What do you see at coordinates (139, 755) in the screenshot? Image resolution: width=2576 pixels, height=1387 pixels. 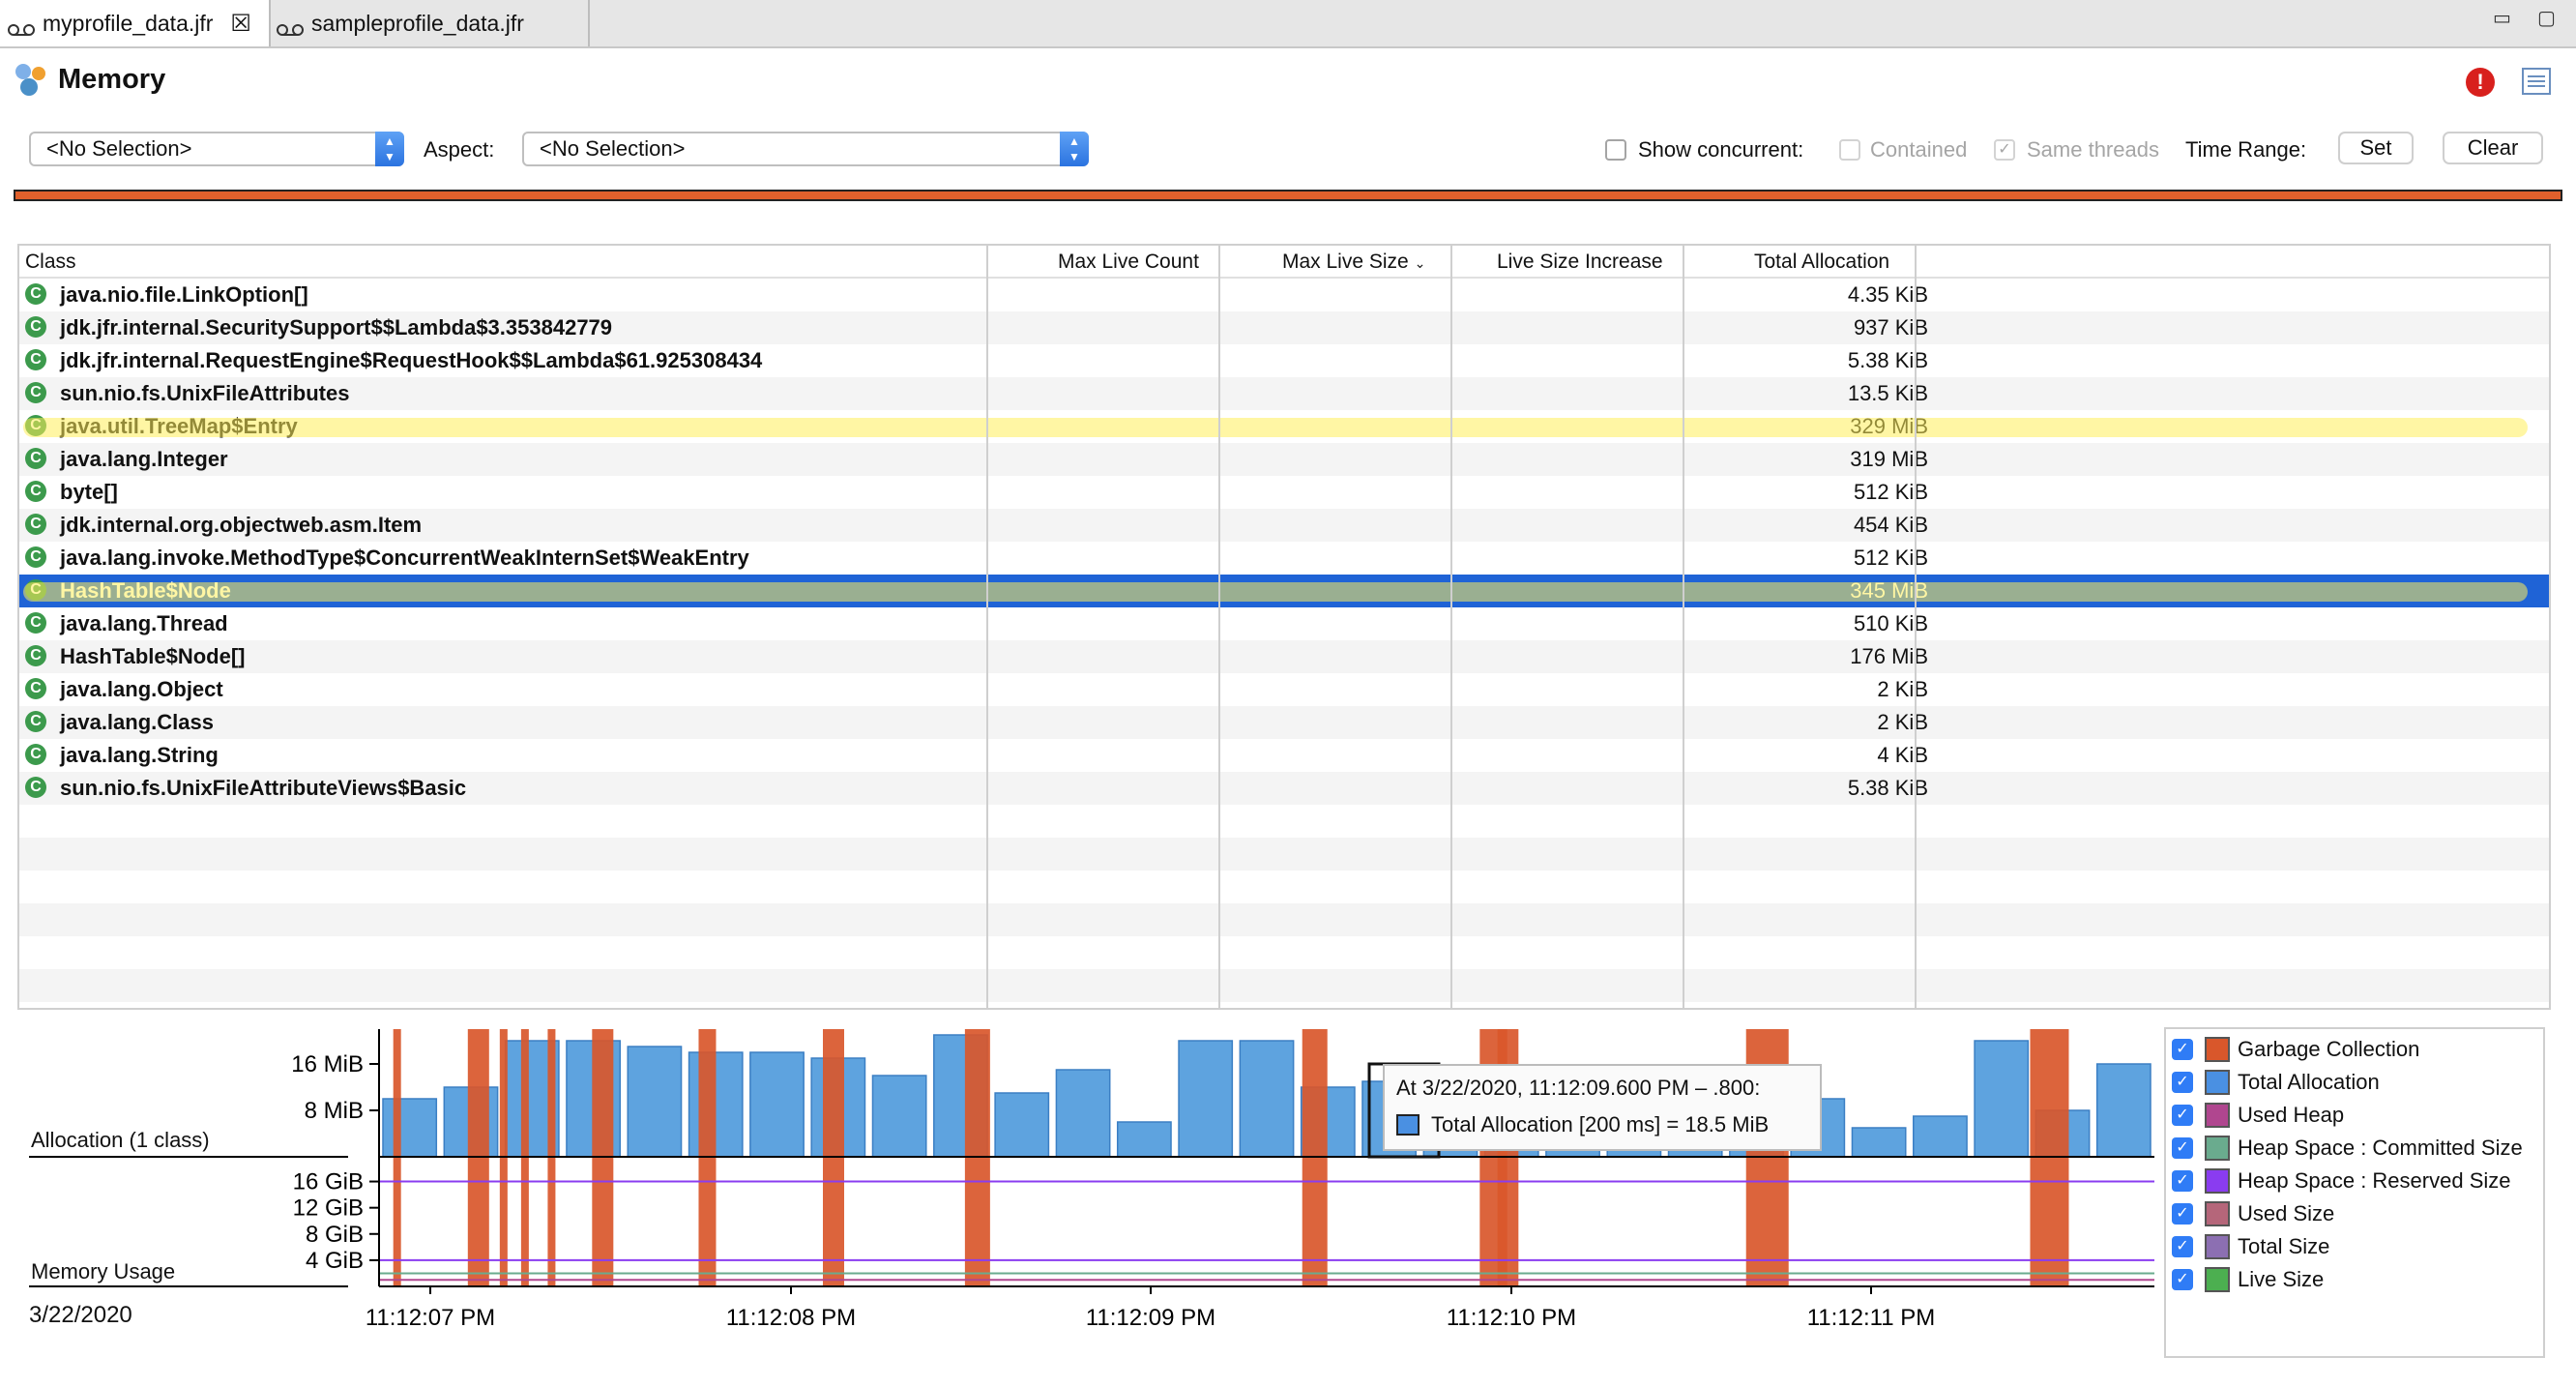 I see `class-name: java.lang.String` at bounding box center [139, 755].